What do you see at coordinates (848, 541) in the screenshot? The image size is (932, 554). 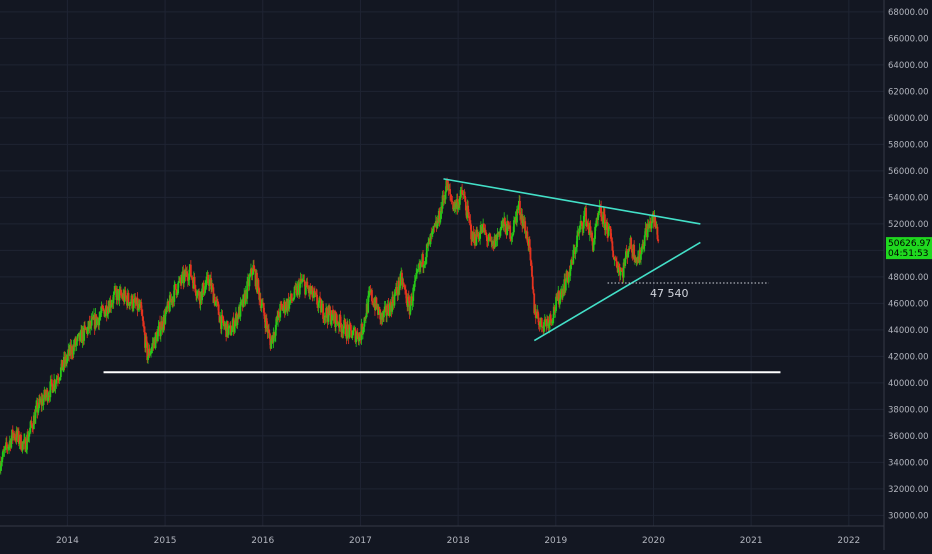 I see `x-tick-label: 2022` at bounding box center [848, 541].